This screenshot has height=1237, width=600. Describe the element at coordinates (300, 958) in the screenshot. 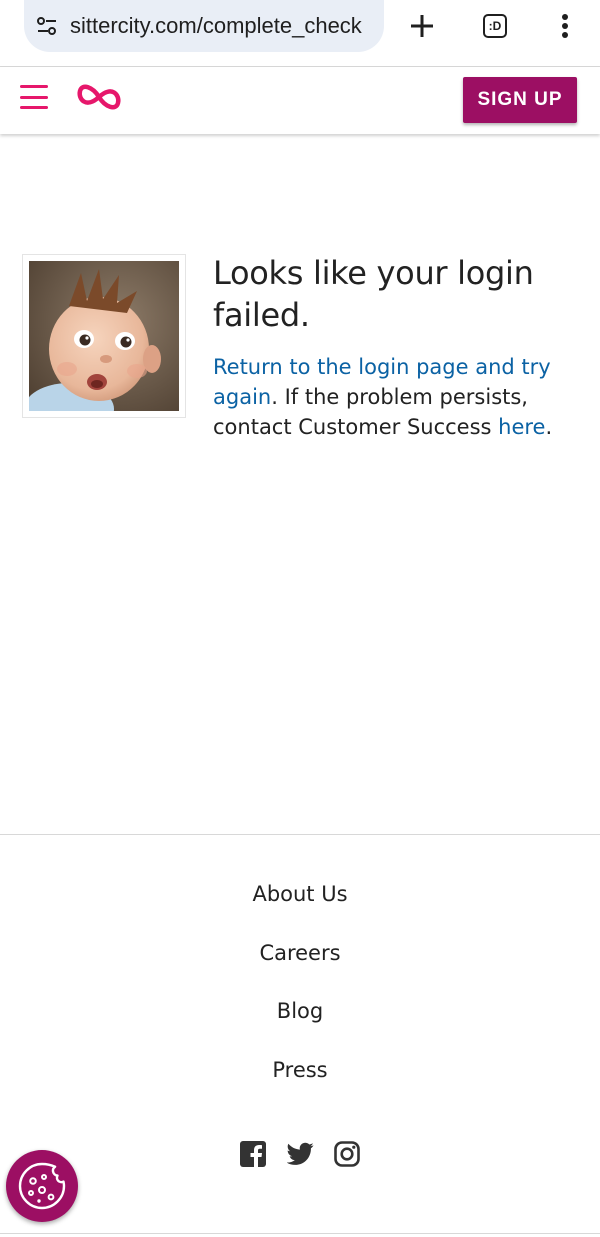

I see `footer-link-careers: Careers` at that location.